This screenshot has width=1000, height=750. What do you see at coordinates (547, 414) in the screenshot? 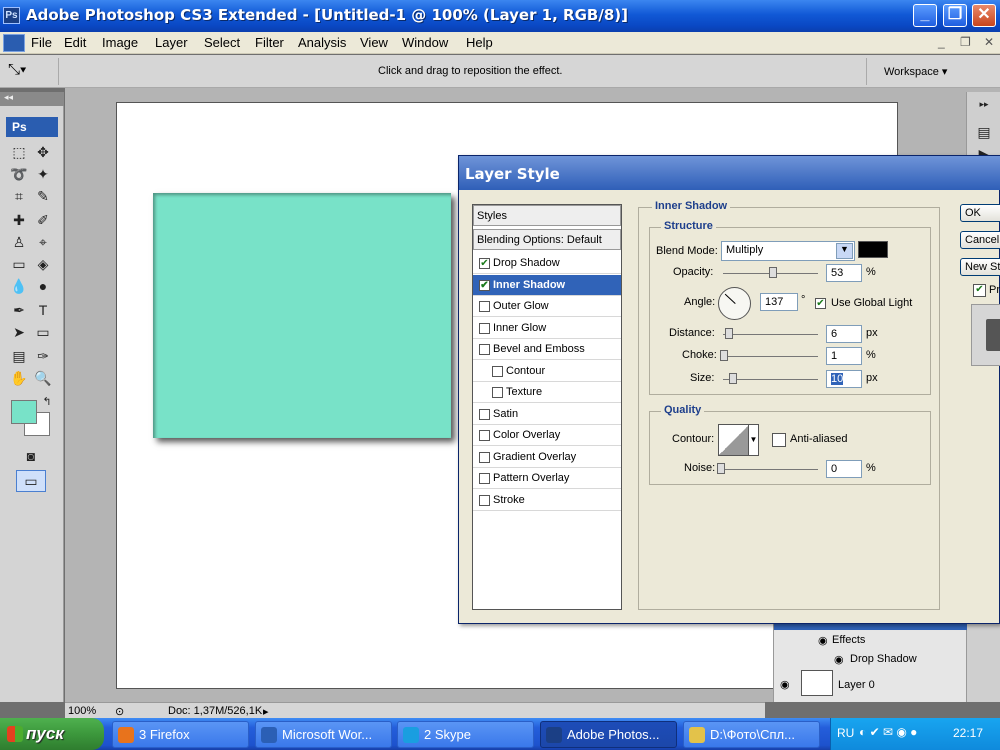
I see `style-item-satin: Satin` at bounding box center [547, 414].